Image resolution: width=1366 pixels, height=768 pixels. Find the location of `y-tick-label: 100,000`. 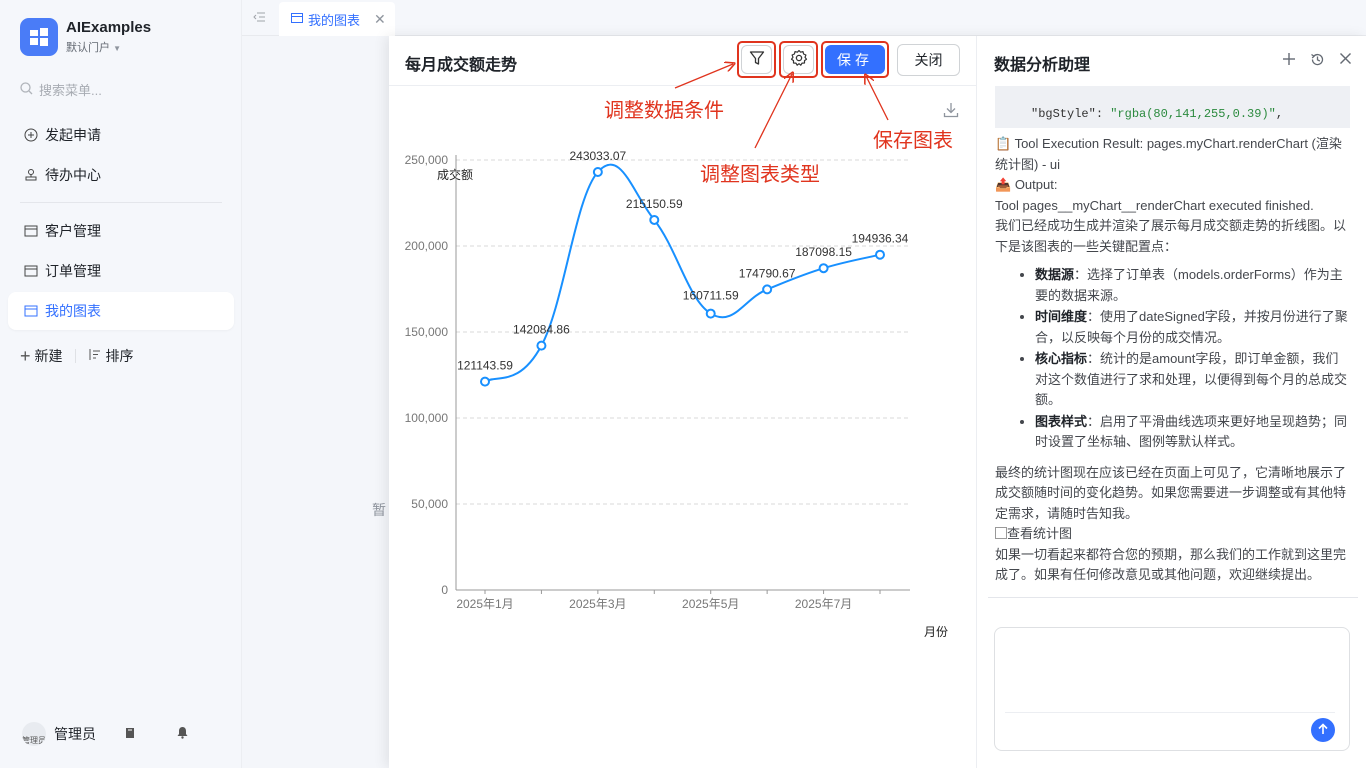

y-tick-label: 100,000 is located at coordinates (427, 418).